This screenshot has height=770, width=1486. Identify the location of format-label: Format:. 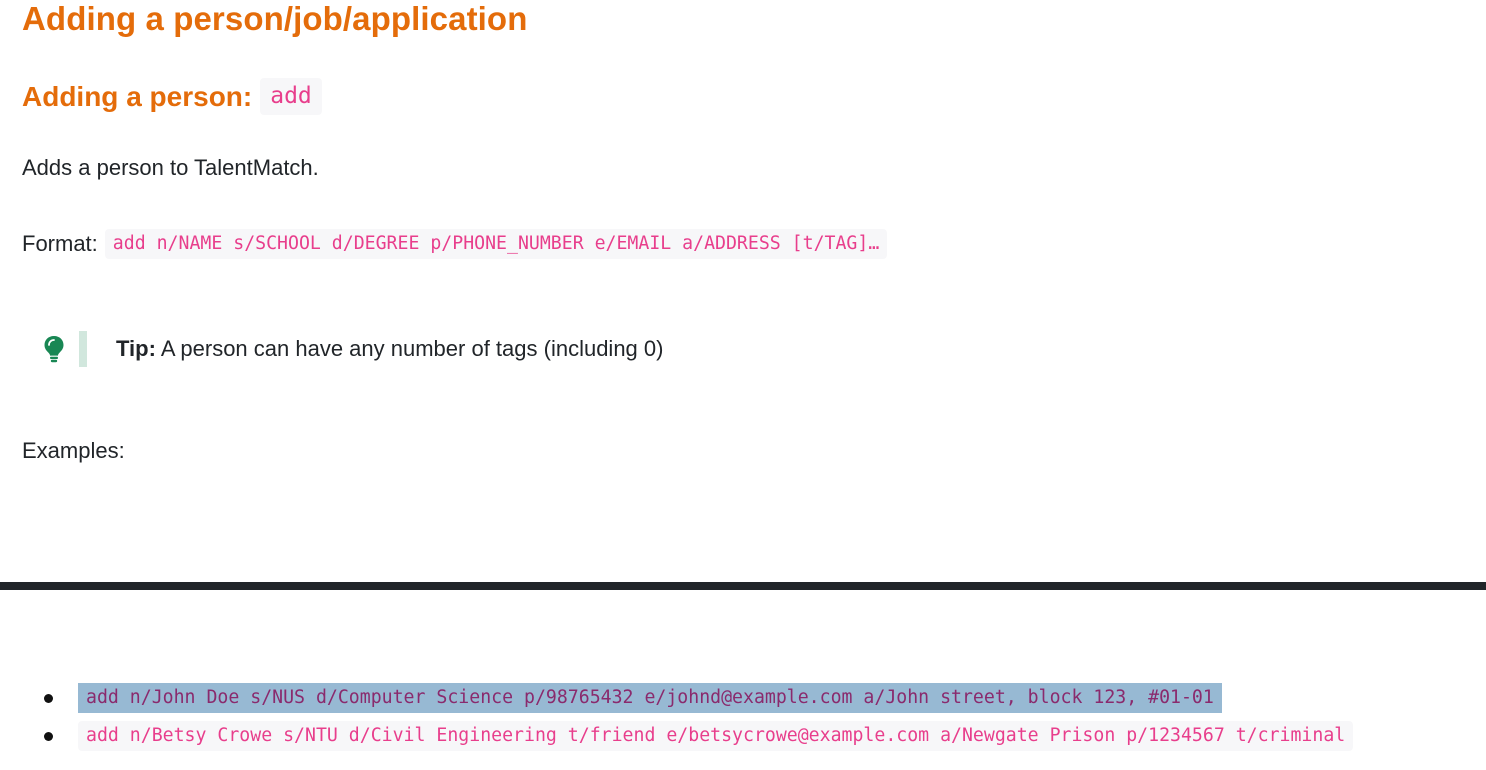
(60, 243).